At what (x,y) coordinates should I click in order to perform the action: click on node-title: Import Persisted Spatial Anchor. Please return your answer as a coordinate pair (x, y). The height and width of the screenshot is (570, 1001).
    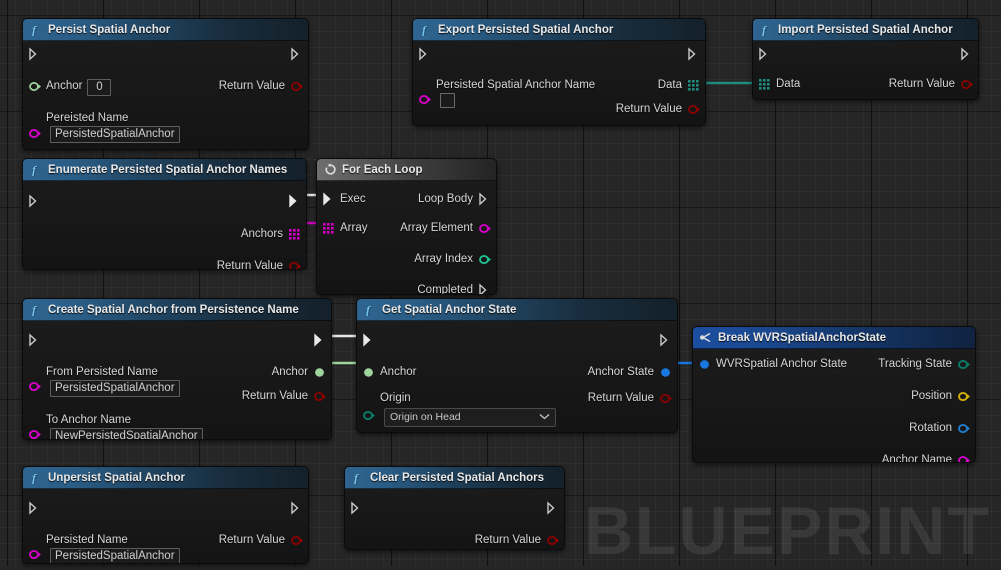
    Looking at the image, I should click on (865, 29).